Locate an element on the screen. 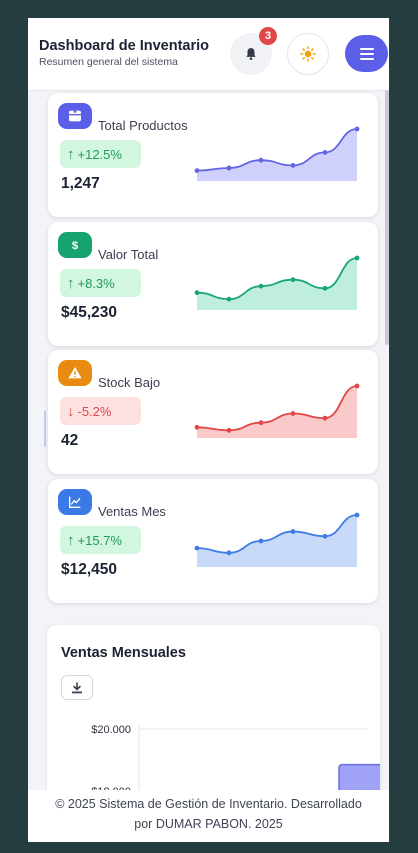 This screenshot has height=853, width=418. chart-title: Ventas Mensuales is located at coordinates (123, 653).